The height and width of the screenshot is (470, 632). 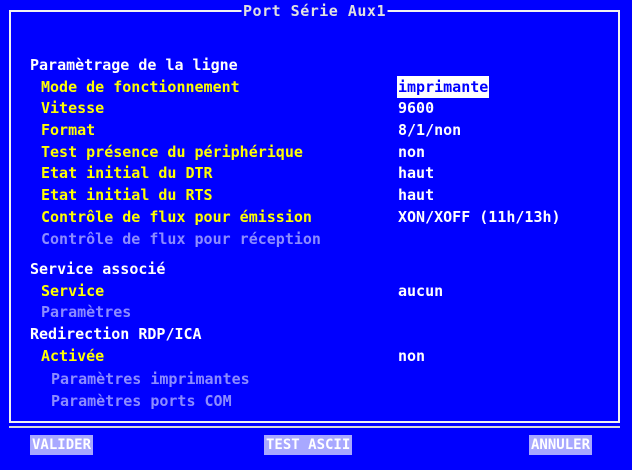 I want to click on row-printer-params: Paramètres imprimantes, so click(x=316, y=379).